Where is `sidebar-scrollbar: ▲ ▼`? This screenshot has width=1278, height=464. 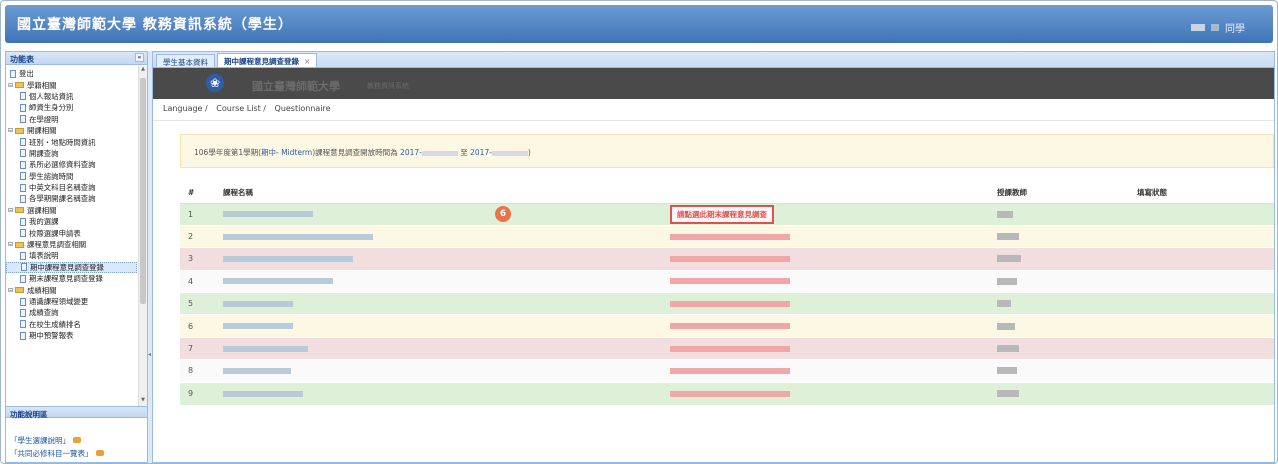
sidebar-scrollbar: ▲ ▼ is located at coordinates (142, 236).